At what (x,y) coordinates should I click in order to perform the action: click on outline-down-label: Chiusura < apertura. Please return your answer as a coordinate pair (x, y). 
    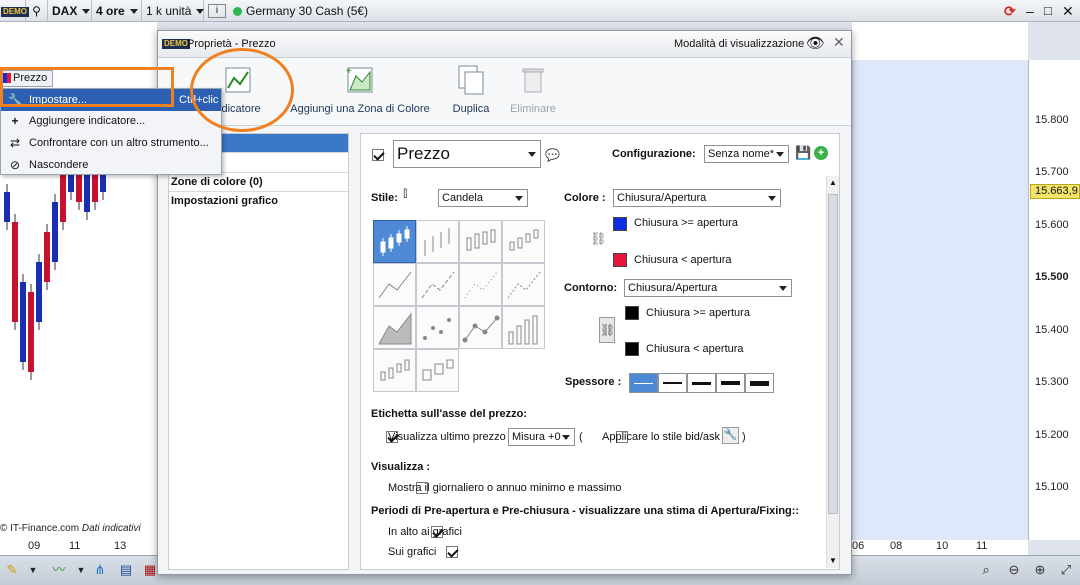
    Looking at the image, I should click on (695, 349).